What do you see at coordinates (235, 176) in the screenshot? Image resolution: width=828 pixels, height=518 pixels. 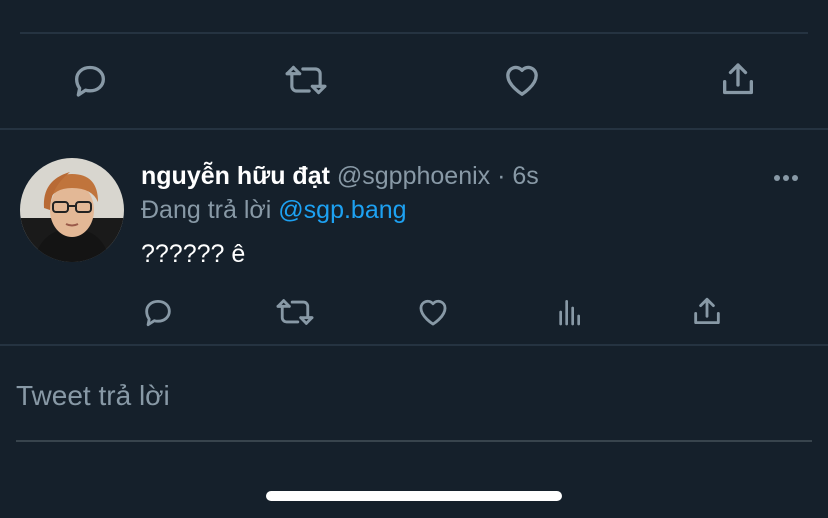 I see `display-name: nguyễn hữu đạt` at bounding box center [235, 176].